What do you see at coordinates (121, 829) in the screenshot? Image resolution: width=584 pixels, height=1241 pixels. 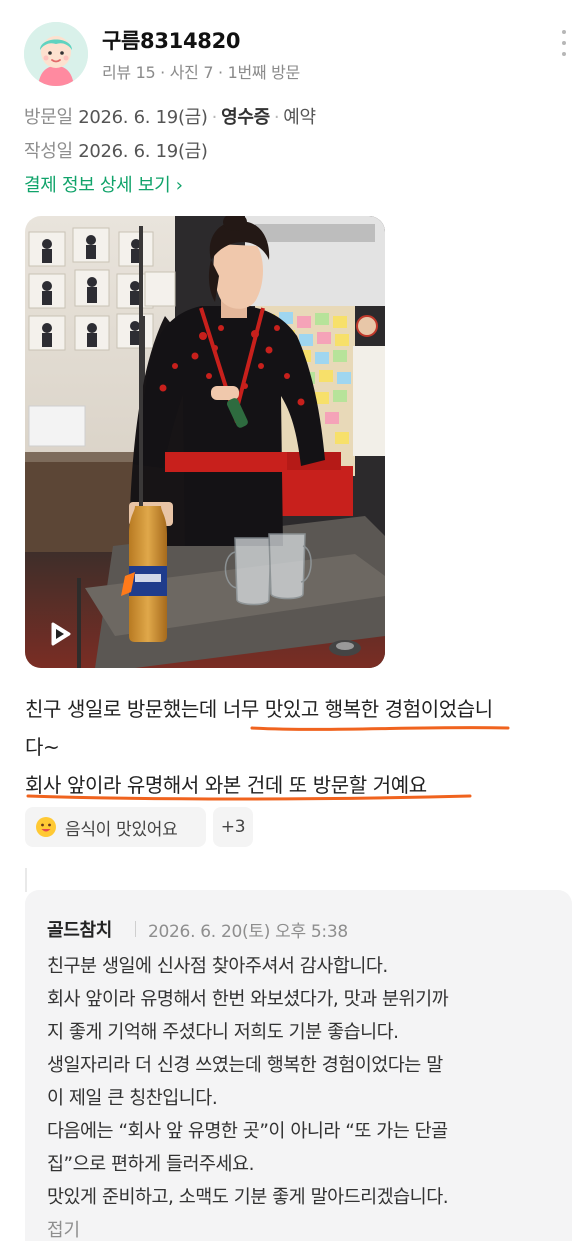 I see `tag-food-label: 음식이 맛있어요` at bounding box center [121, 829].